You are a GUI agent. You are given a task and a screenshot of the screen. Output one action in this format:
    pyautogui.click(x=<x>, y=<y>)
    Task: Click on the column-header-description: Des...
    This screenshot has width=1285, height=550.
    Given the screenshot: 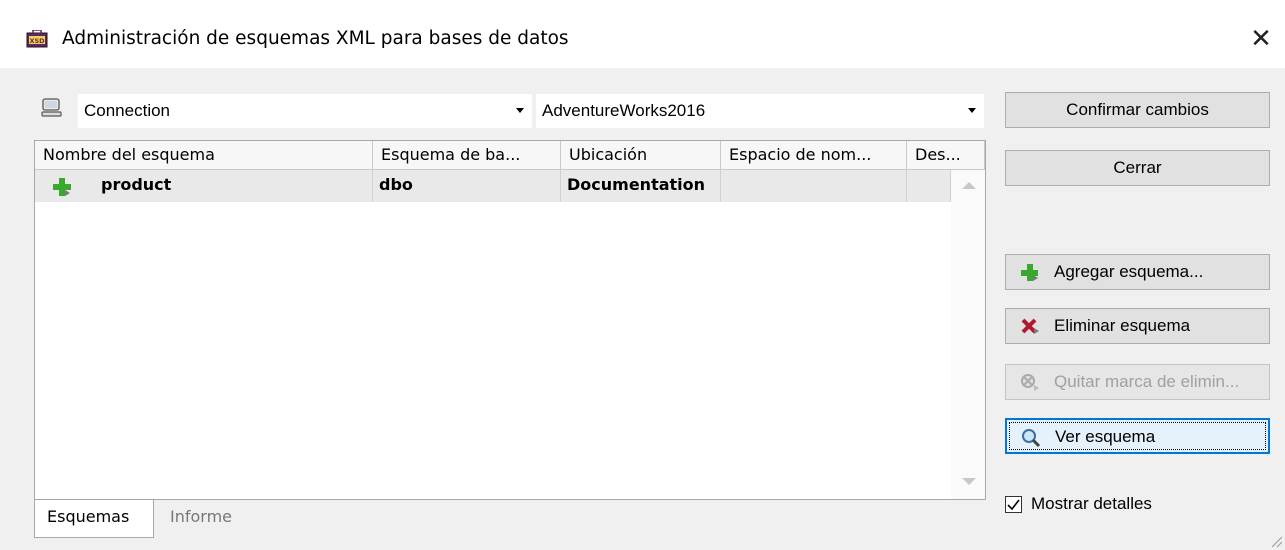 What is the action you would take?
    pyautogui.click(x=946, y=155)
    